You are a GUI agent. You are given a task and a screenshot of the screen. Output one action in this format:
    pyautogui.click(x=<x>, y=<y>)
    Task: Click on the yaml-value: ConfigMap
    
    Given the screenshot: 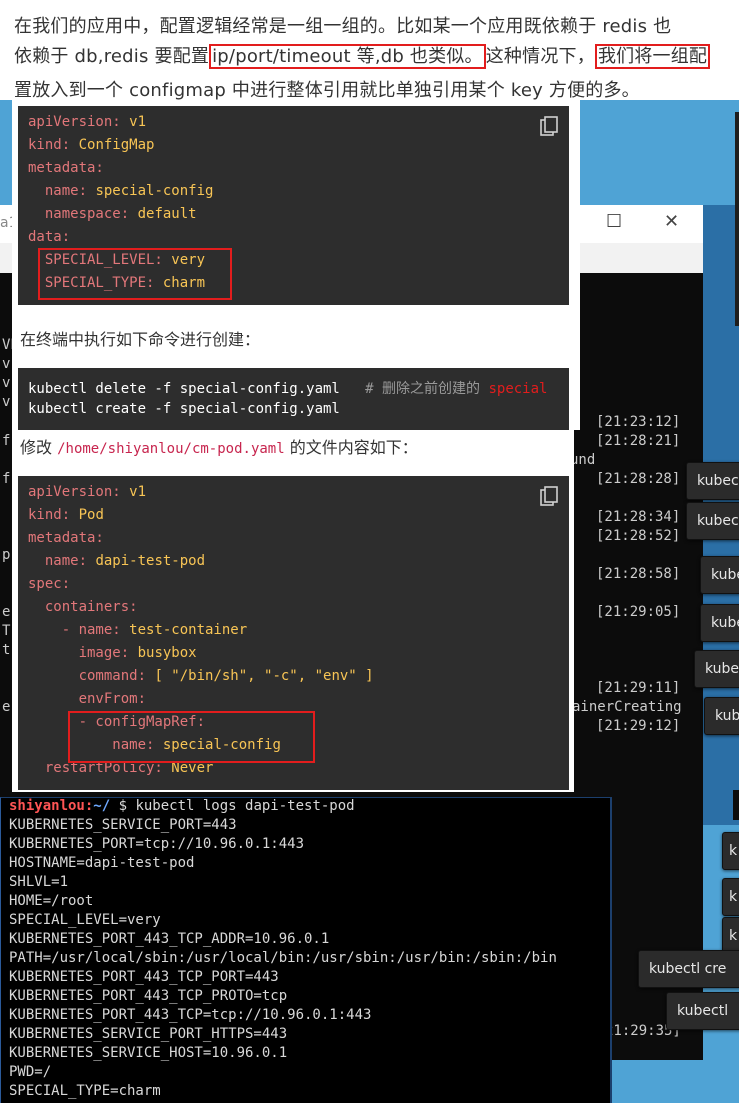 What is the action you would take?
    pyautogui.click(x=112, y=145)
    